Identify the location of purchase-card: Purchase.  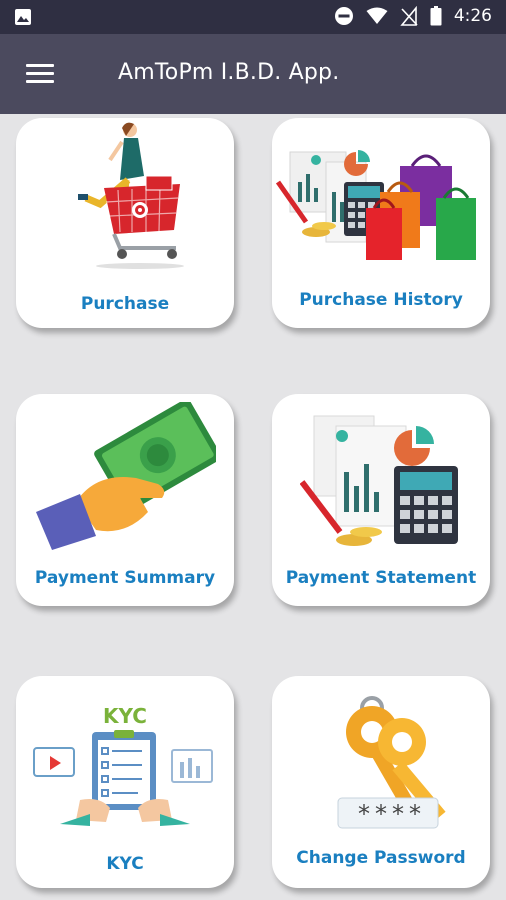
(125, 223).